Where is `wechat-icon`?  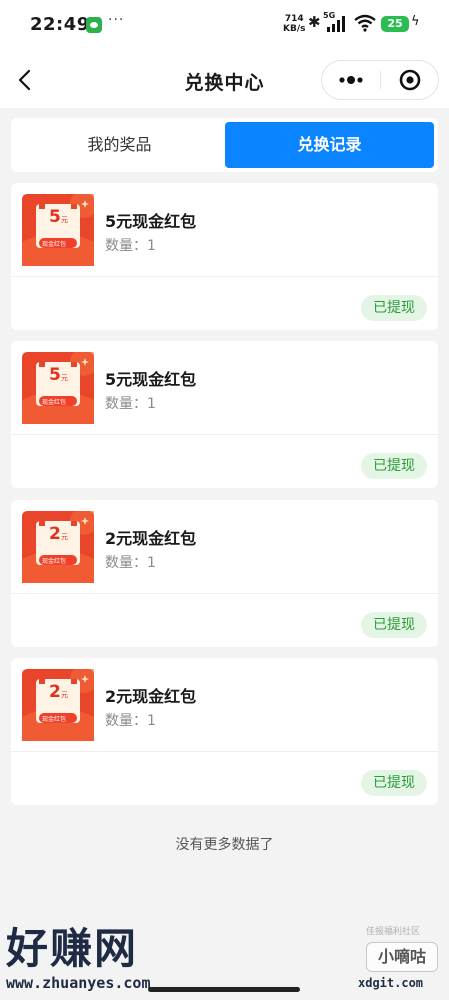
wechat-icon is located at coordinates (94, 25).